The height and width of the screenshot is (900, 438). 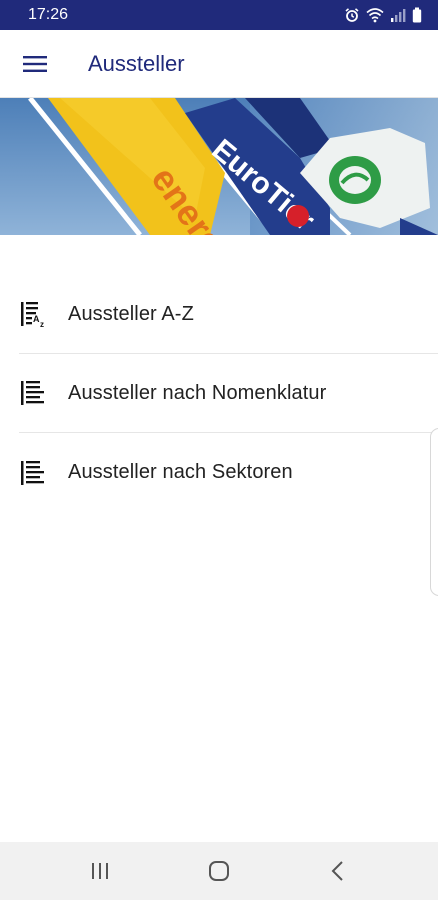 I want to click on home-icon, so click(x=219, y=871).